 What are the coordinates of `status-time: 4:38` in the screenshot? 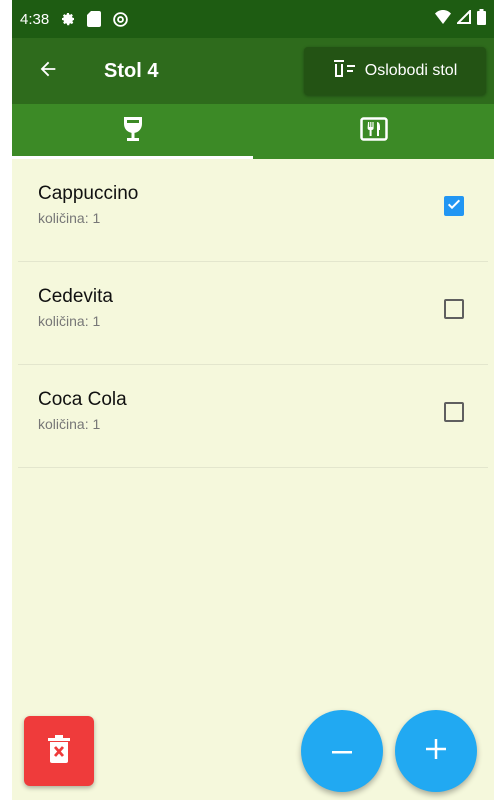 It's located at (35, 19).